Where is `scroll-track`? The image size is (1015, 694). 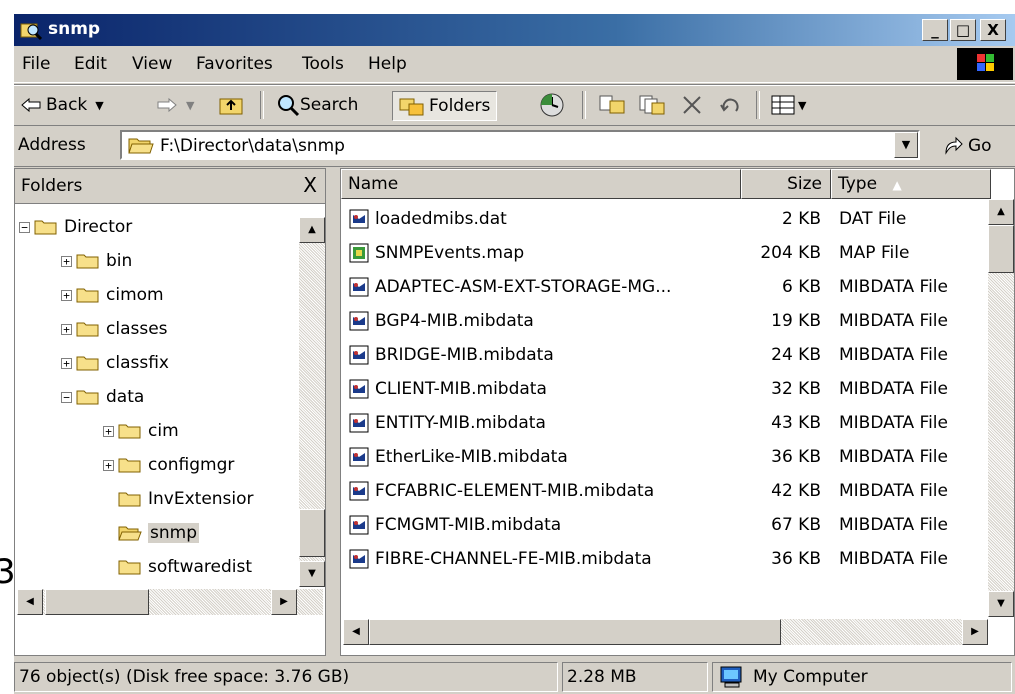
scroll-track is located at coordinates (312, 376).